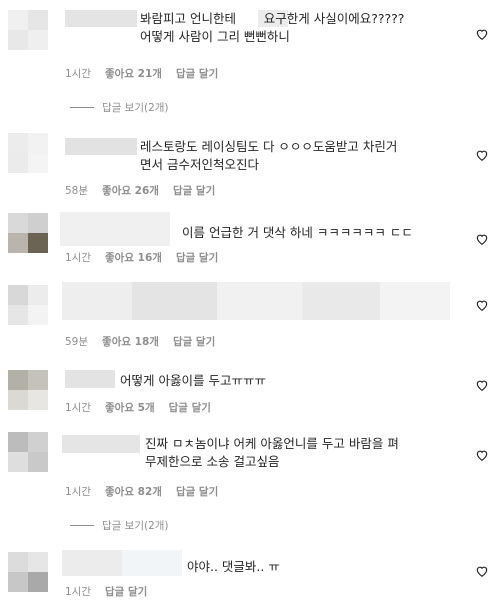 The width and height of the screenshot is (499, 610). I want to click on comment-meta: 1시간 좋아요 21개 답글 달기, so click(141, 73).